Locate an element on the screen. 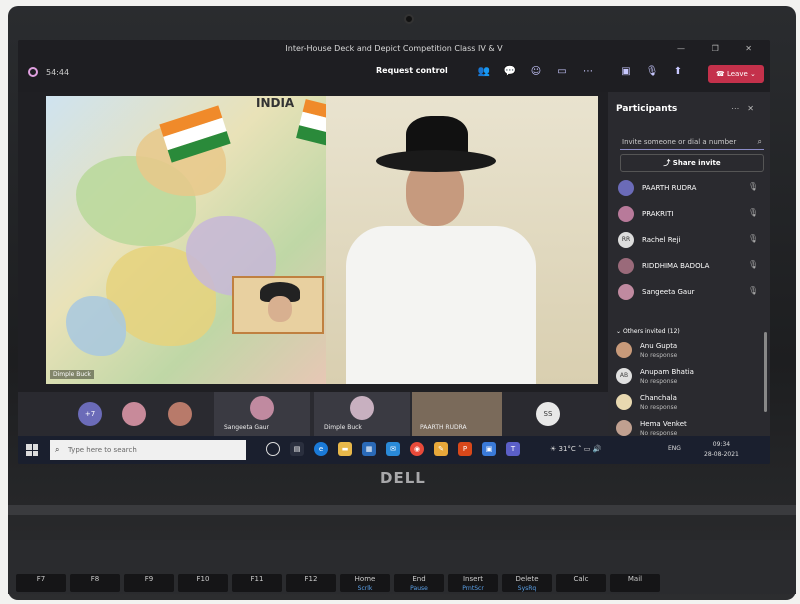 Image resolution: width=800 pixels, height=604 pixels. overflow-tile: +7 is located at coordinates (90, 414).